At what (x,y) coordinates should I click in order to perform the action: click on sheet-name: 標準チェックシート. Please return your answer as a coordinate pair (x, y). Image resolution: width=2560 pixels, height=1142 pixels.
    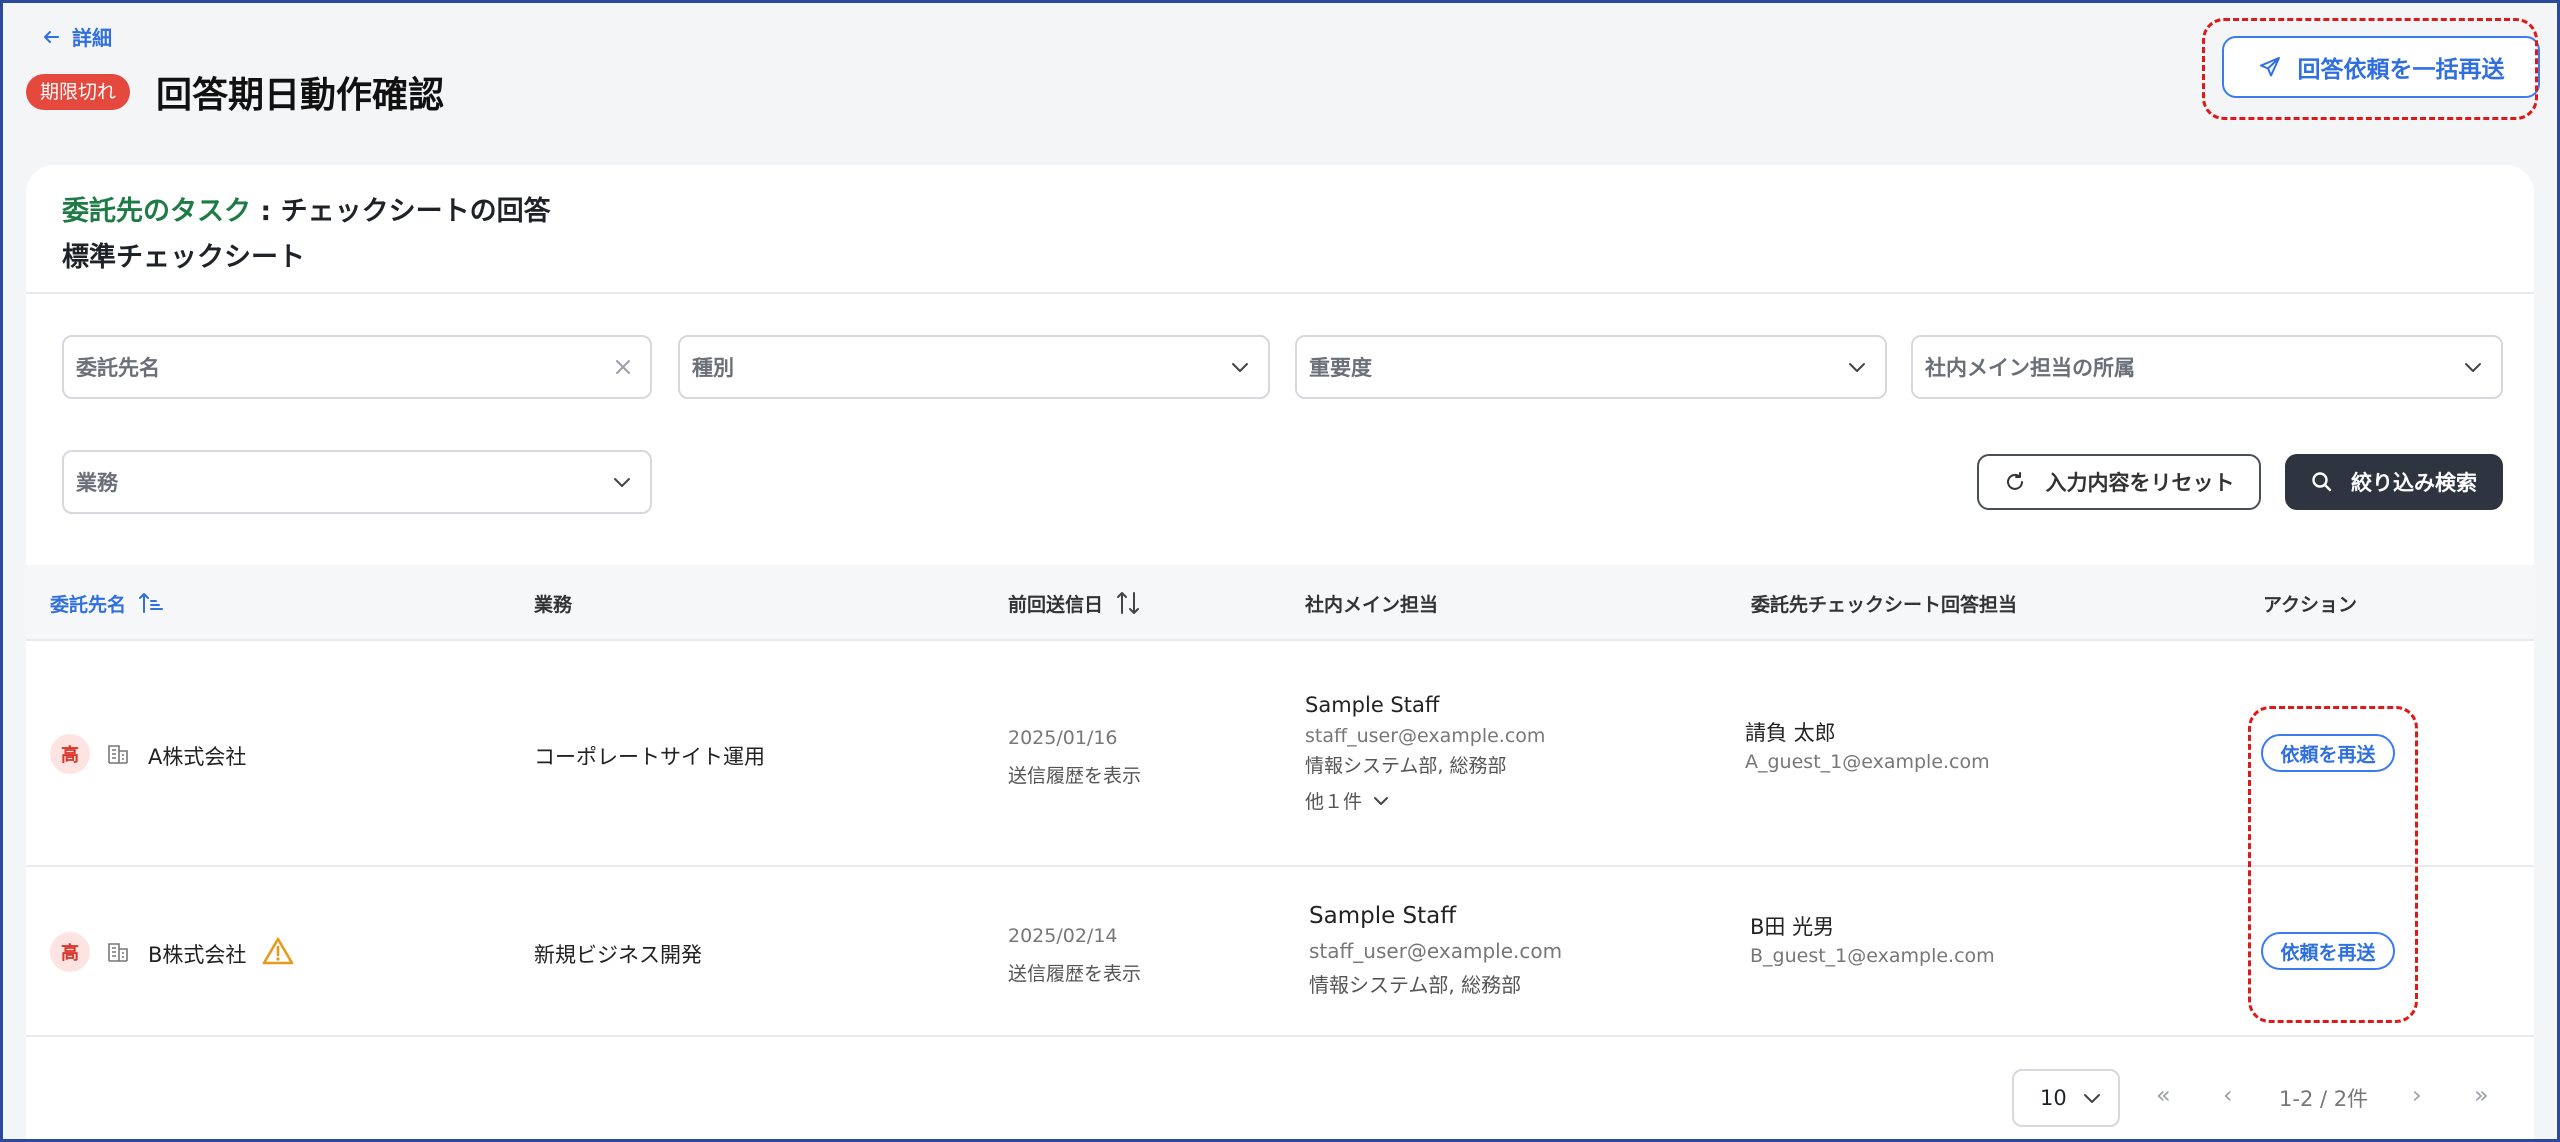
    Looking at the image, I should click on (183, 257).